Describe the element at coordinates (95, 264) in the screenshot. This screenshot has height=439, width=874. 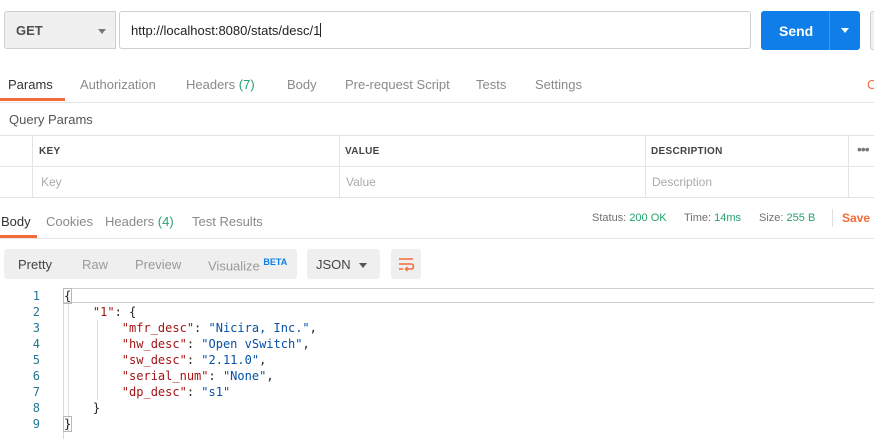
I see `view-raw: Raw` at that location.